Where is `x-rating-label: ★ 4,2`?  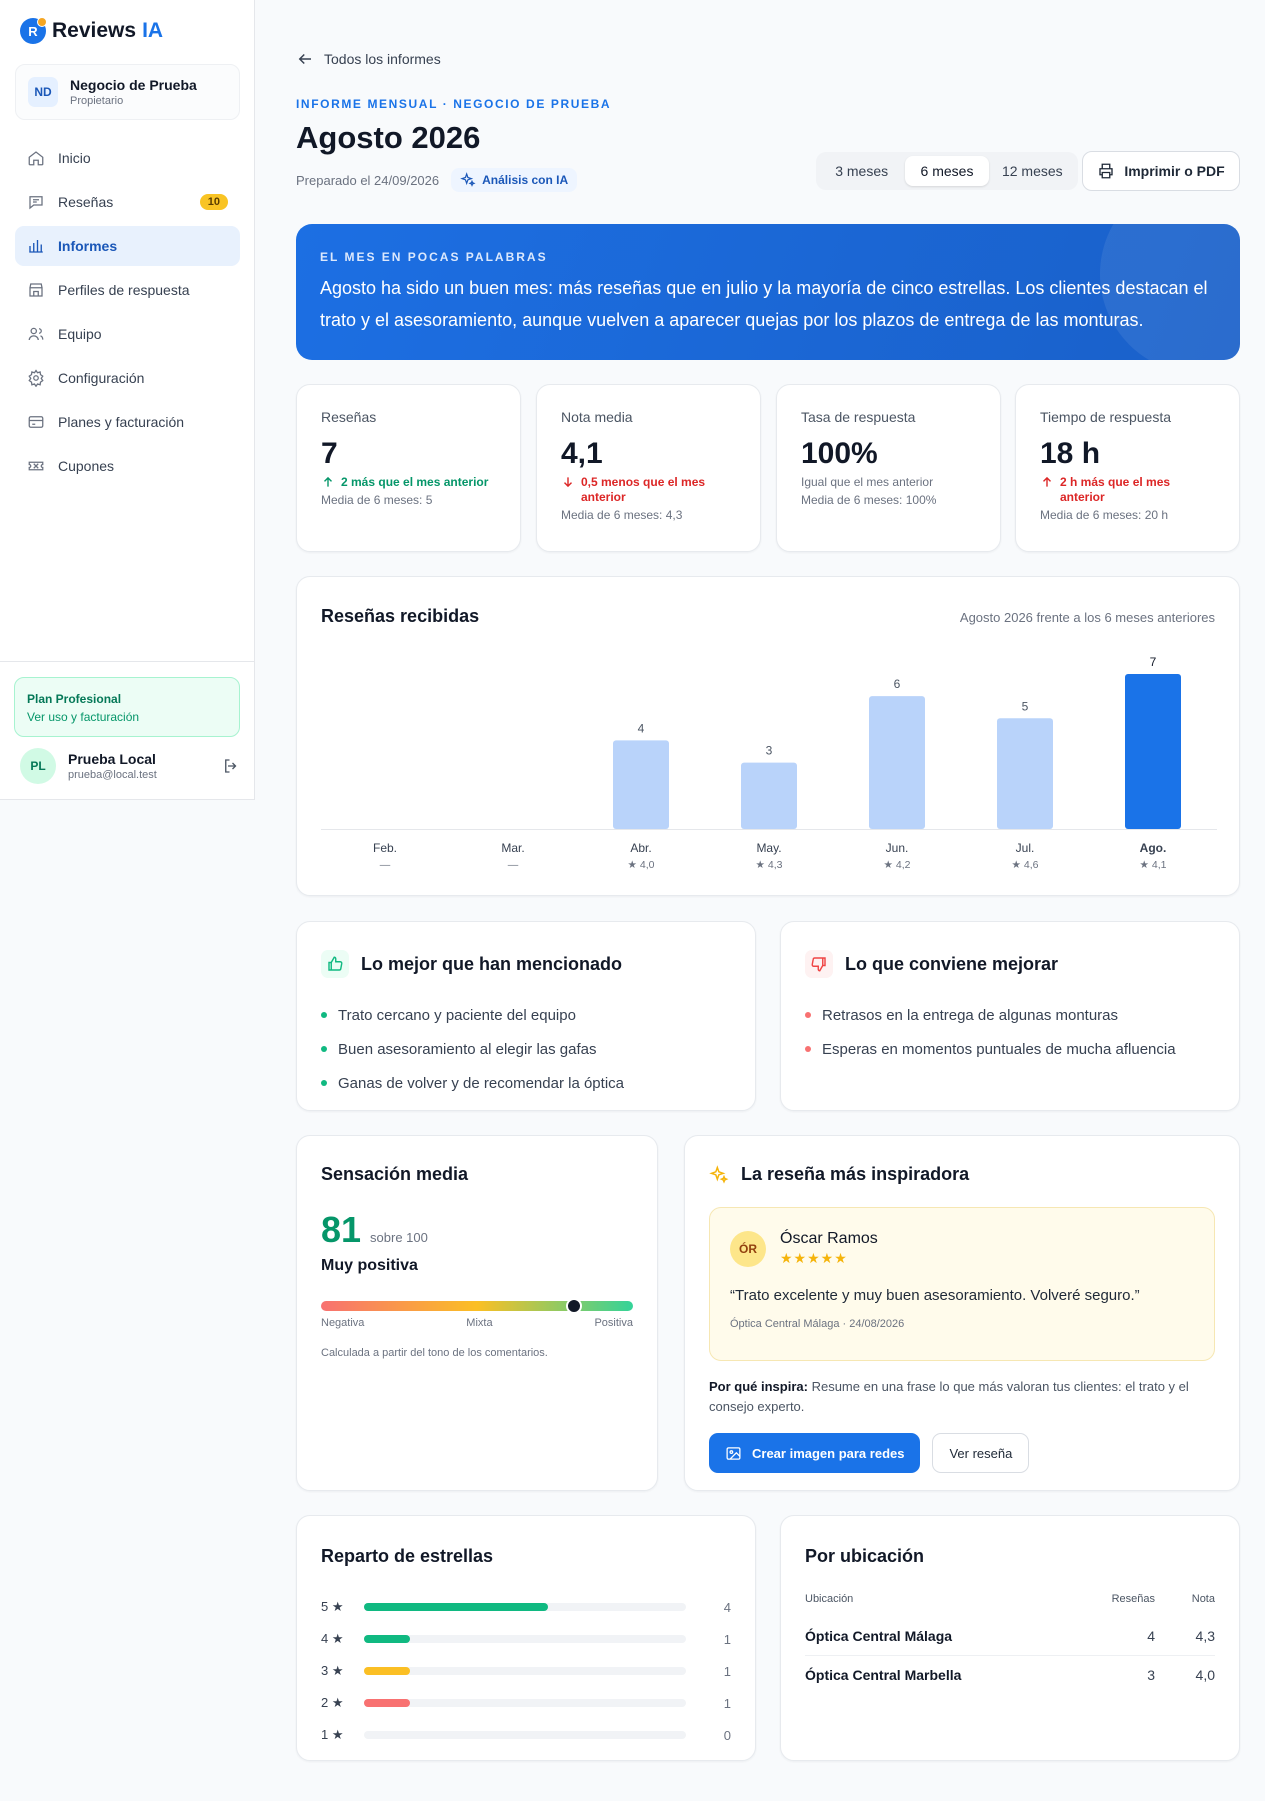 x-rating-label: ★ 4,2 is located at coordinates (897, 865).